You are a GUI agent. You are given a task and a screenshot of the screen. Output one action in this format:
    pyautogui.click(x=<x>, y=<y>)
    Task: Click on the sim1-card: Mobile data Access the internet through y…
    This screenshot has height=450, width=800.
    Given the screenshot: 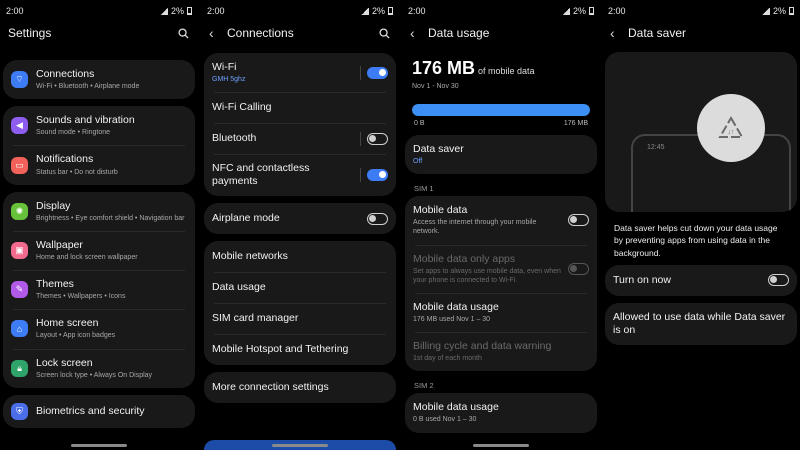 What is the action you would take?
    pyautogui.click(x=501, y=284)
    